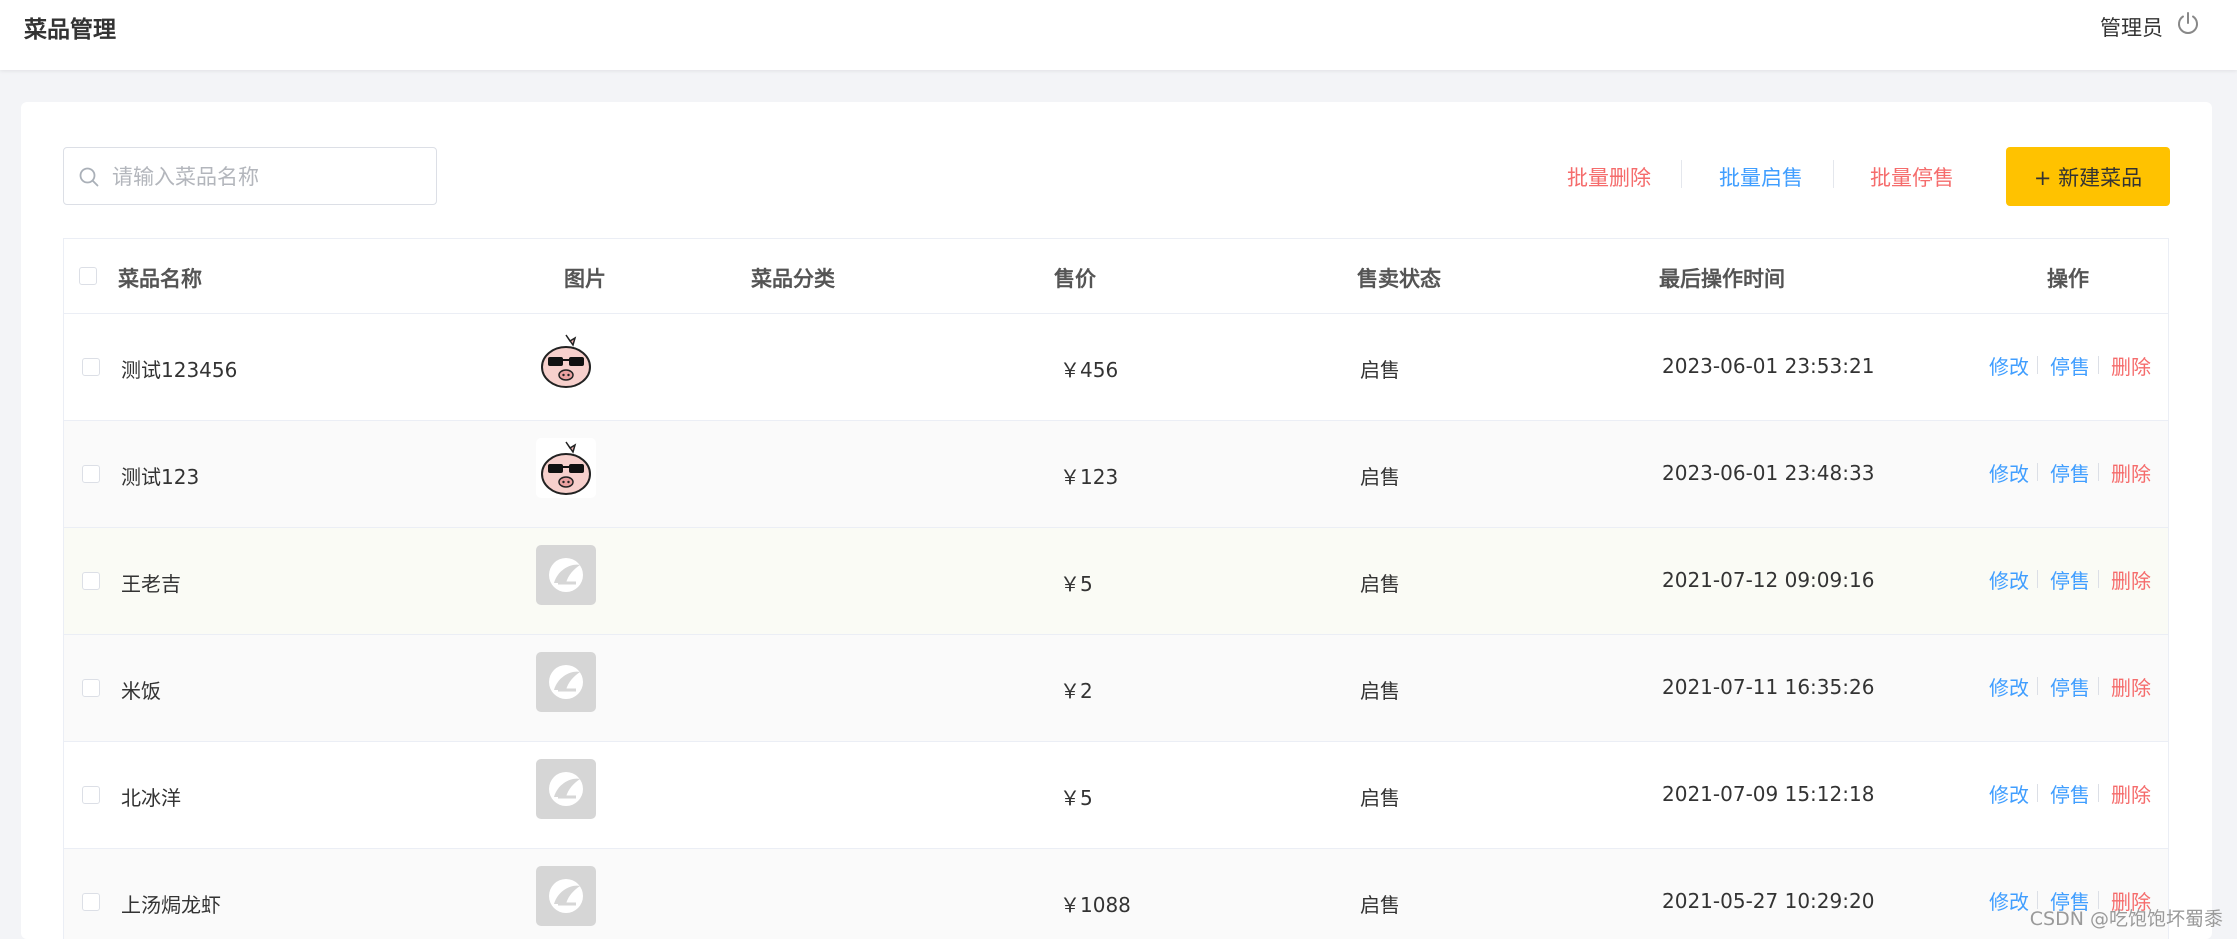  I want to click on header-name: 菜品名称, so click(160, 279).